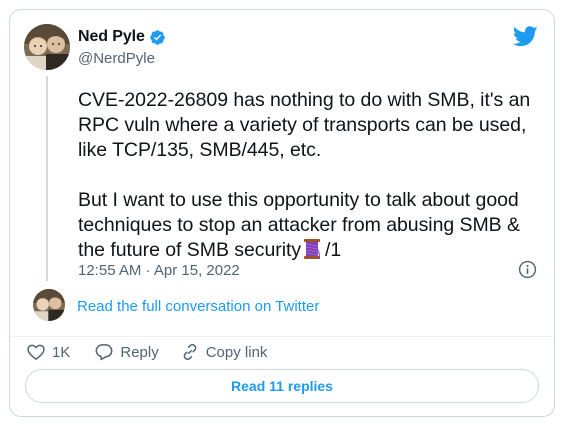 This screenshot has height=427, width=565. I want to click on author-avatar, so click(47, 47).